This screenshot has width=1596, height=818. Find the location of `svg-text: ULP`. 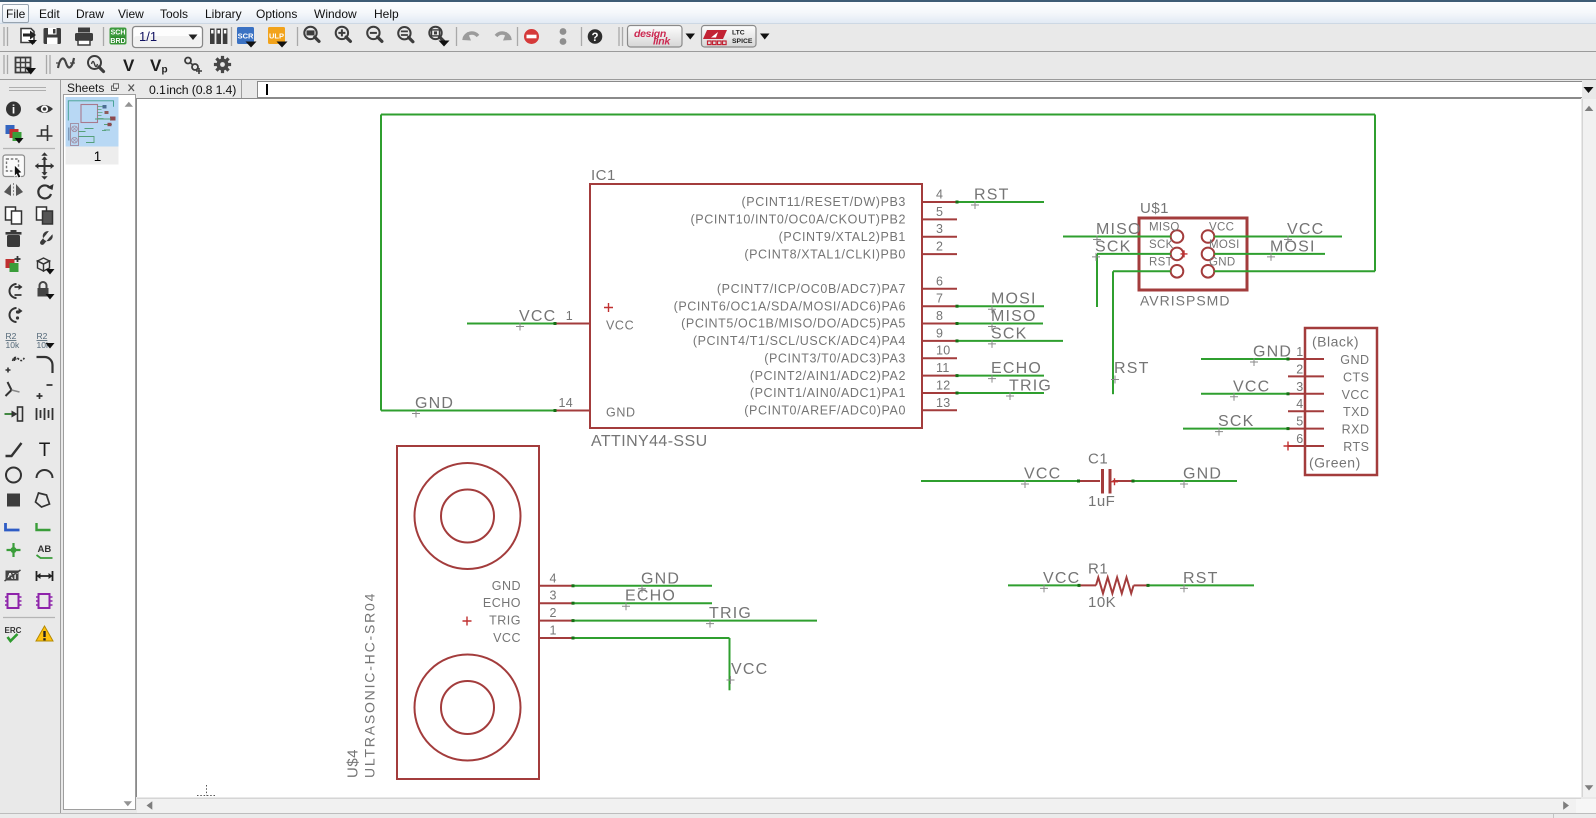

svg-text: ULP is located at coordinates (276, 36).